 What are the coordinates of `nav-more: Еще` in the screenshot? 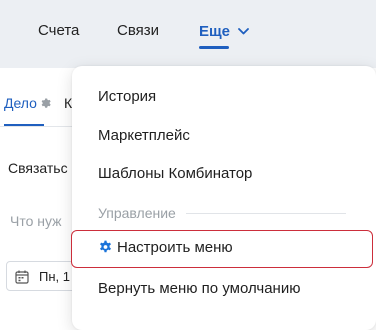 It's located at (224, 31).